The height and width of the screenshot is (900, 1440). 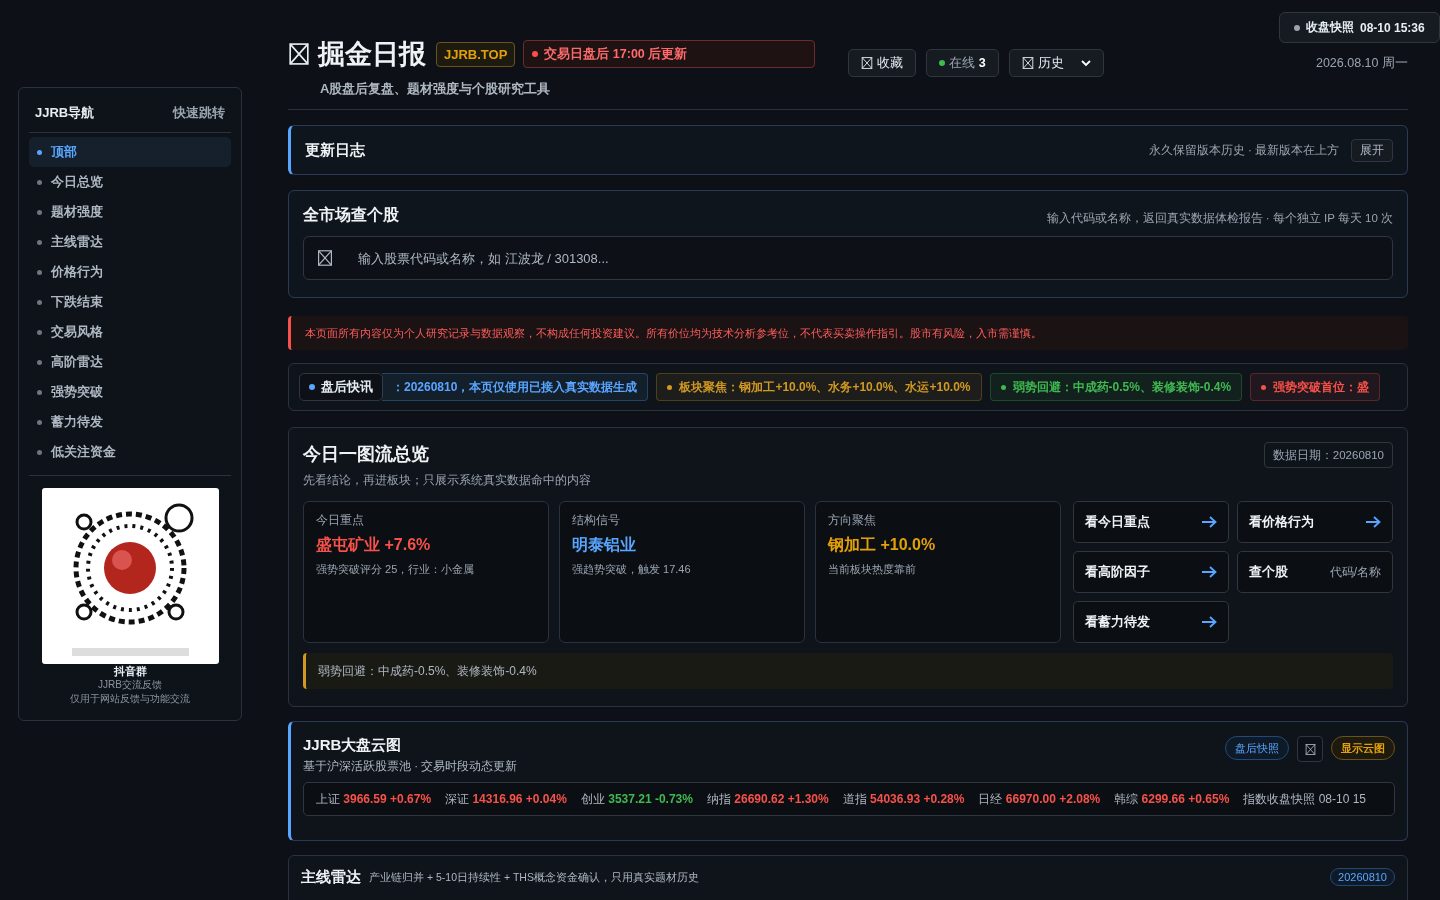 What do you see at coordinates (962, 63) in the screenshot?
I see `online-badge: 在线 3` at bounding box center [962, 63].